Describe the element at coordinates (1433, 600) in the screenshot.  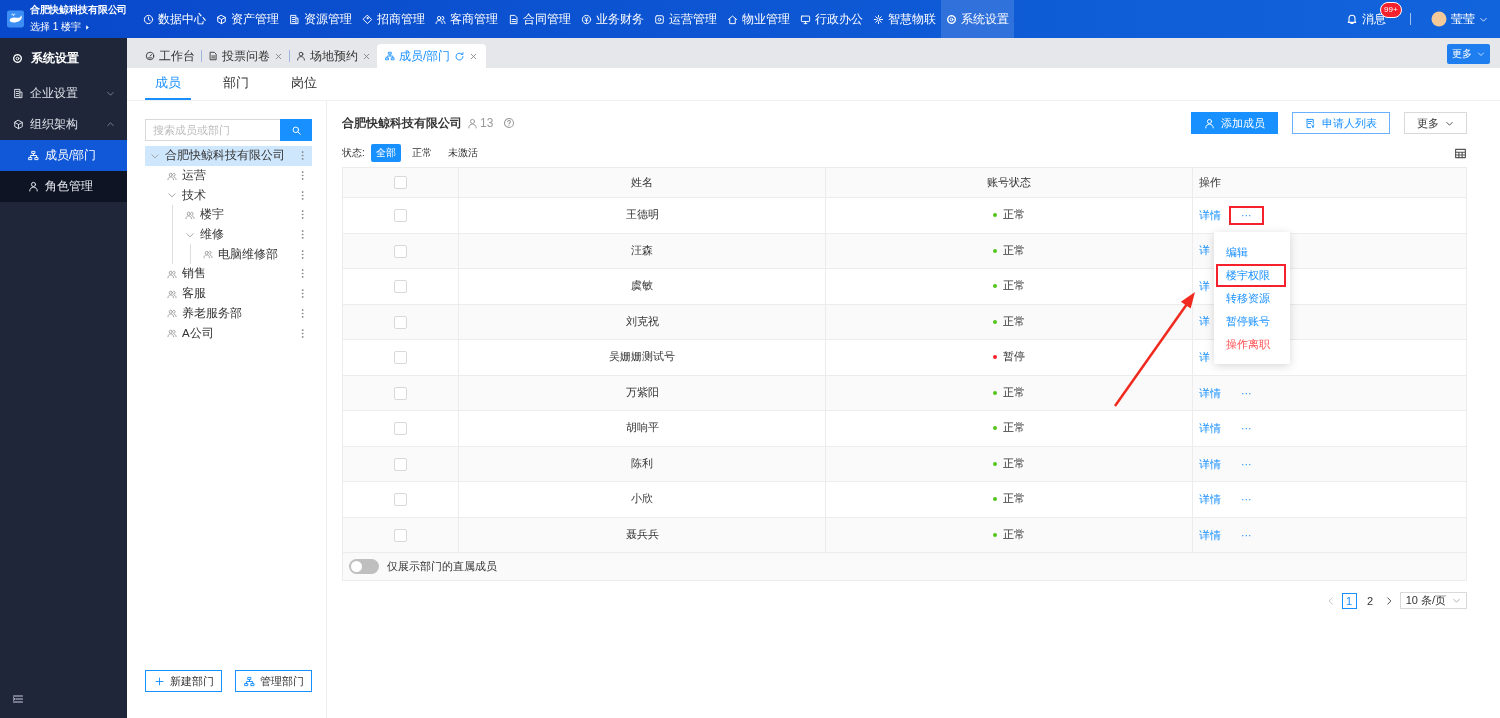
I see `page-size-select: 10 条/页` at that location.